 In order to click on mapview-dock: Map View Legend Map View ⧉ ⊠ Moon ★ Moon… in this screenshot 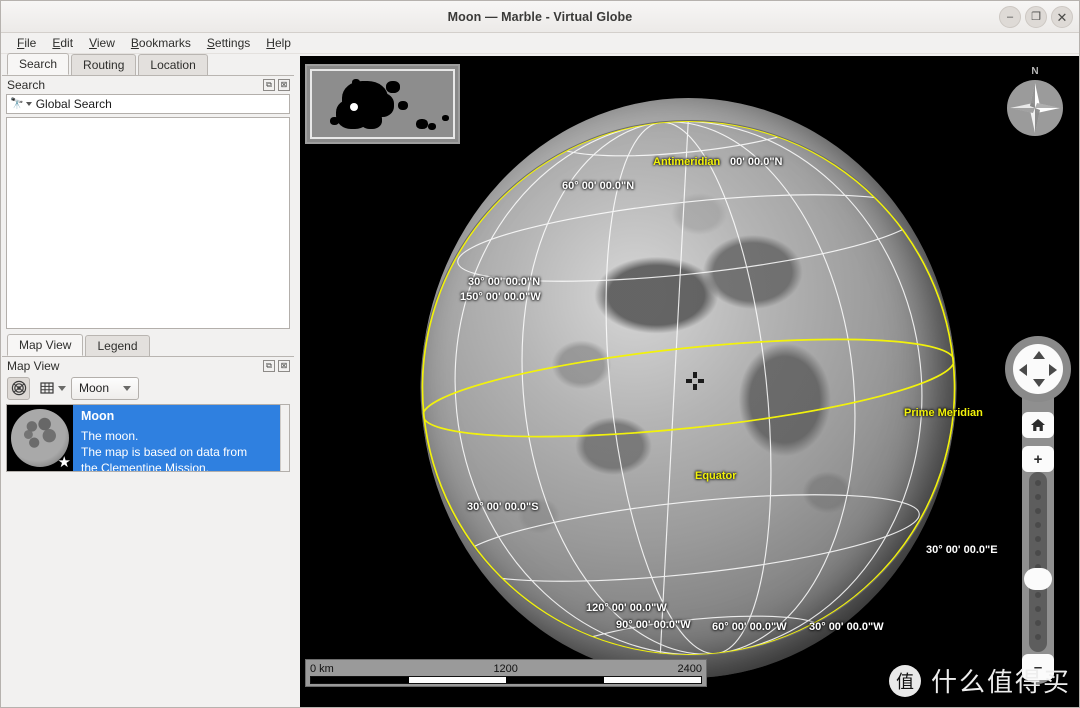, I will do `click(148, 403)`.